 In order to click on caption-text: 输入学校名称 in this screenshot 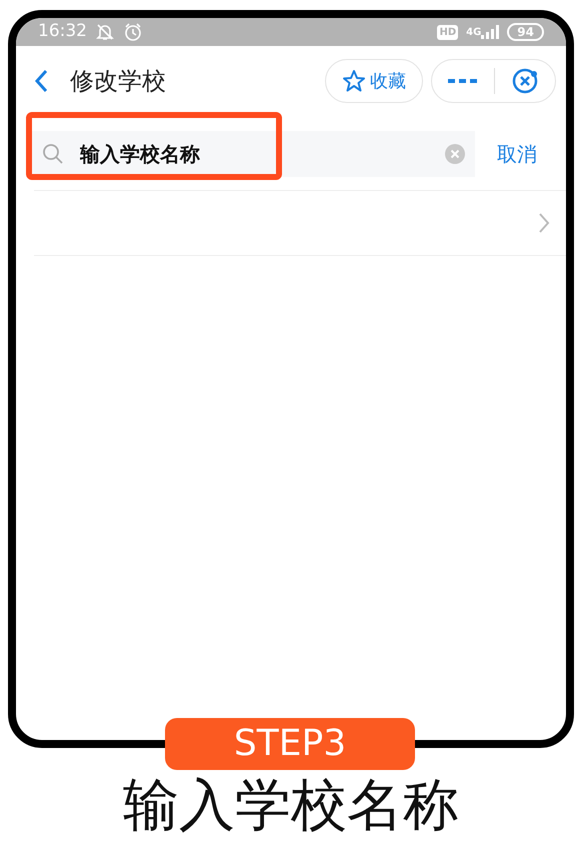, I will do `click(291, 806)`.